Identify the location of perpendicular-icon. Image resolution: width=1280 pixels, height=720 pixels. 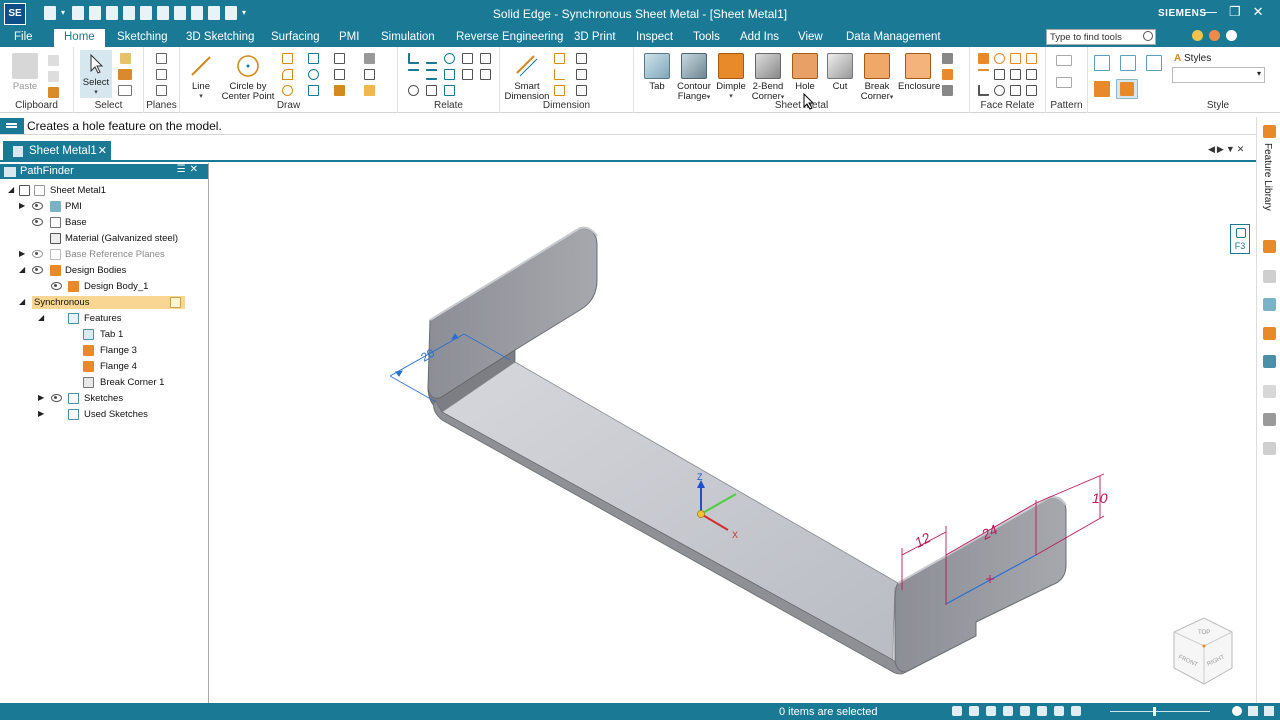
(413, 74).